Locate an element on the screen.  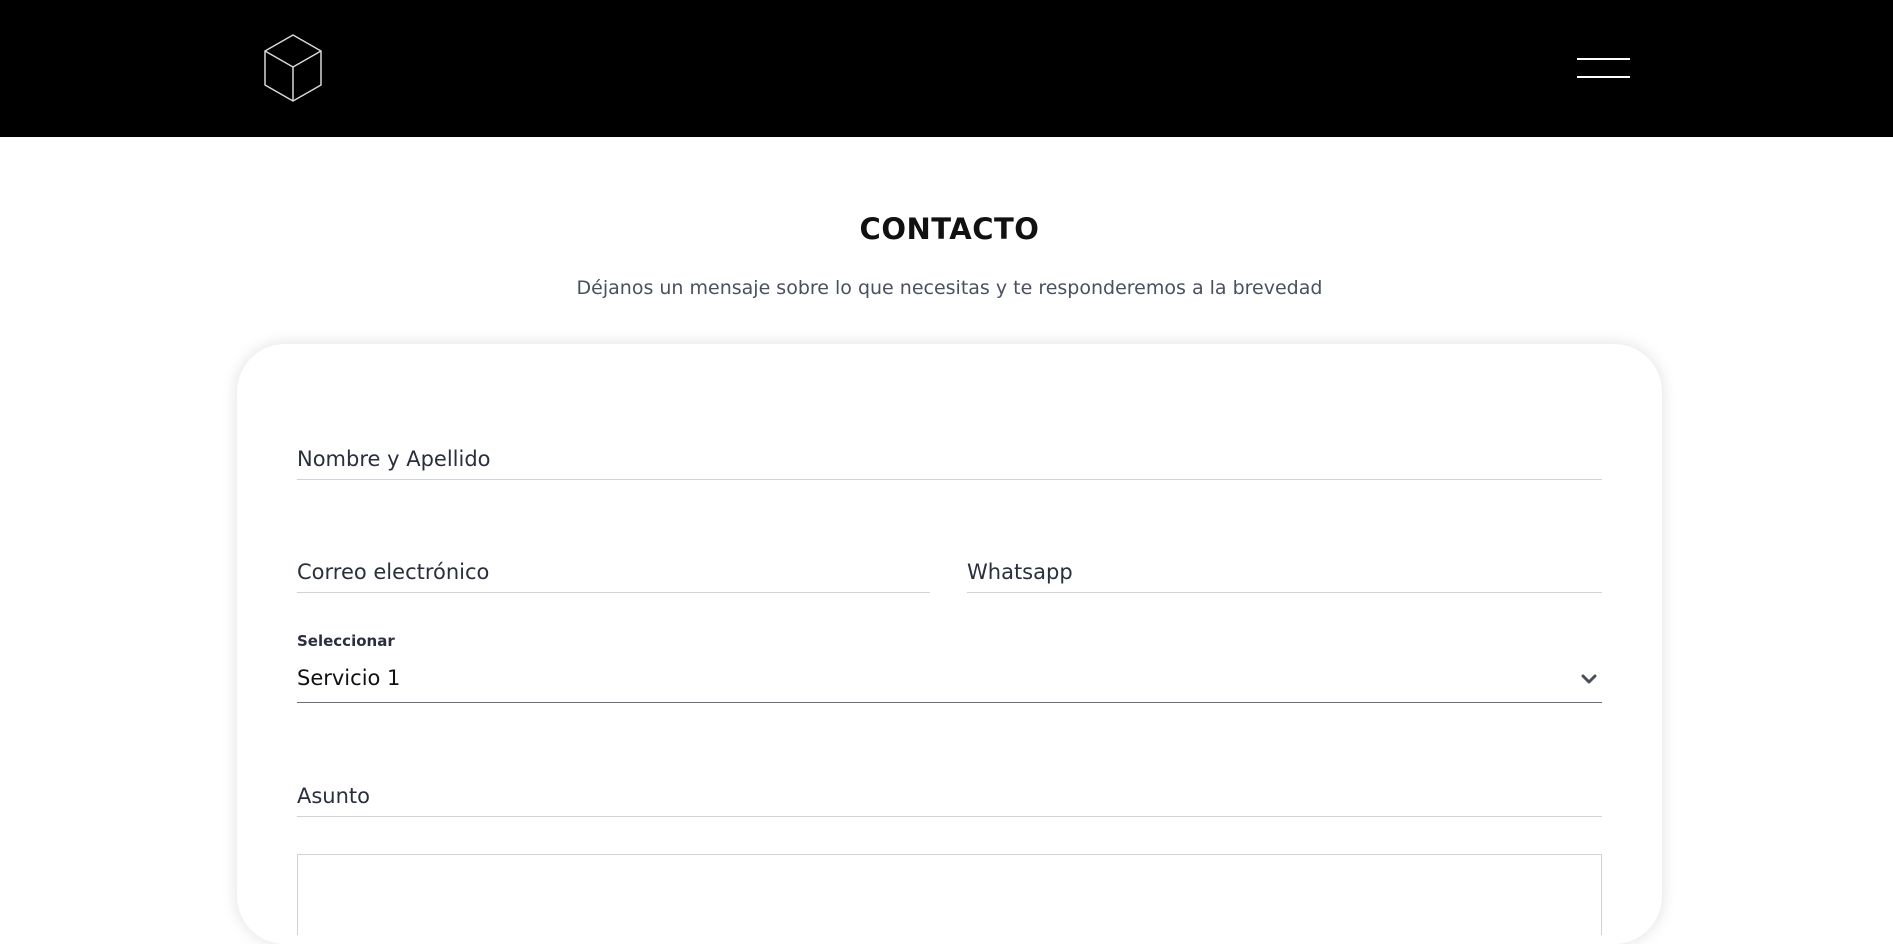
subject-input is located at coordinates (949, 796).